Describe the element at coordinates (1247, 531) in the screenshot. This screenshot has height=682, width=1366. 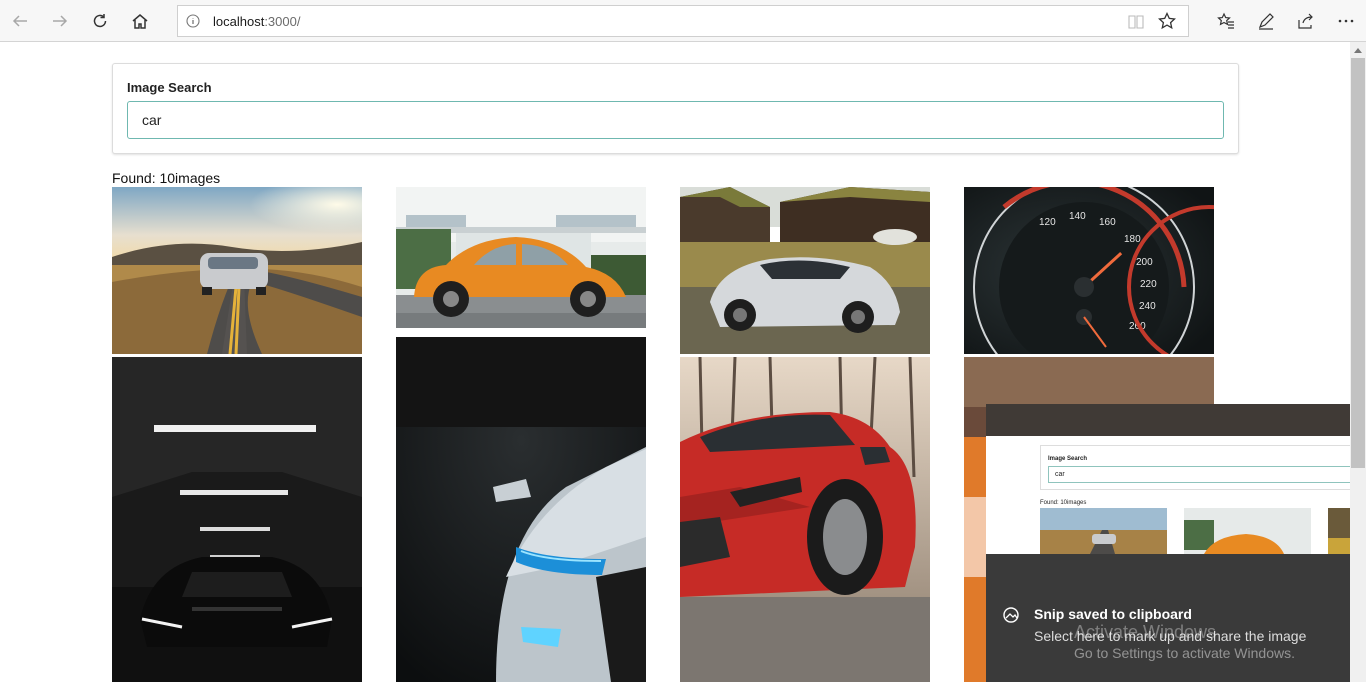
I see `mini-image-beetle` at that location.